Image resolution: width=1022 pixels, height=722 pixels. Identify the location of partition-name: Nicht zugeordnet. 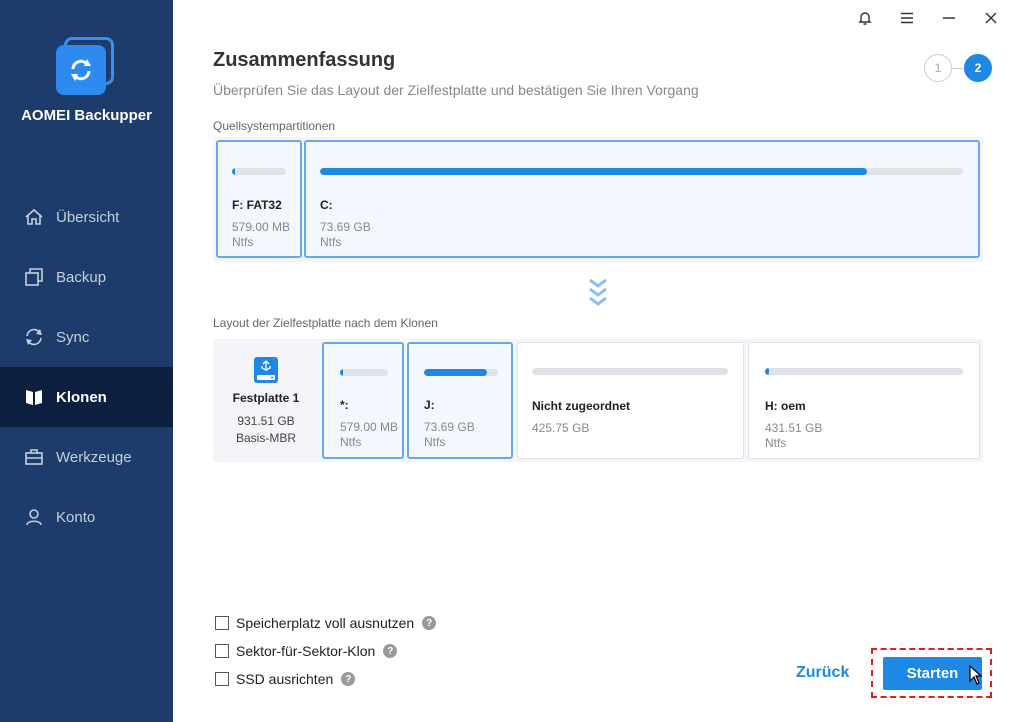
(581, 406).